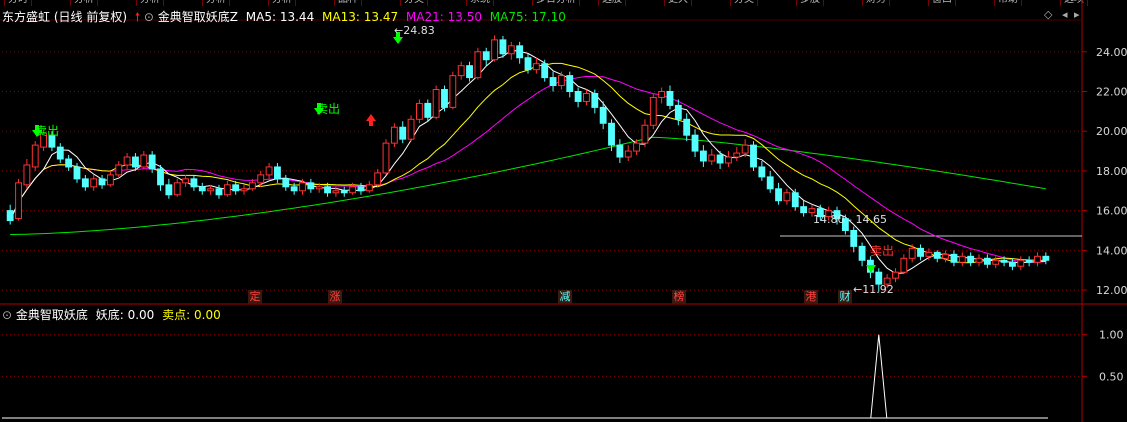 The height and width of the screenshot is (422, 1127). Describe the element at coordinates (52, 315) in the screenshot. I see `sub-indicator-name: 金典智取妖底` at that location.